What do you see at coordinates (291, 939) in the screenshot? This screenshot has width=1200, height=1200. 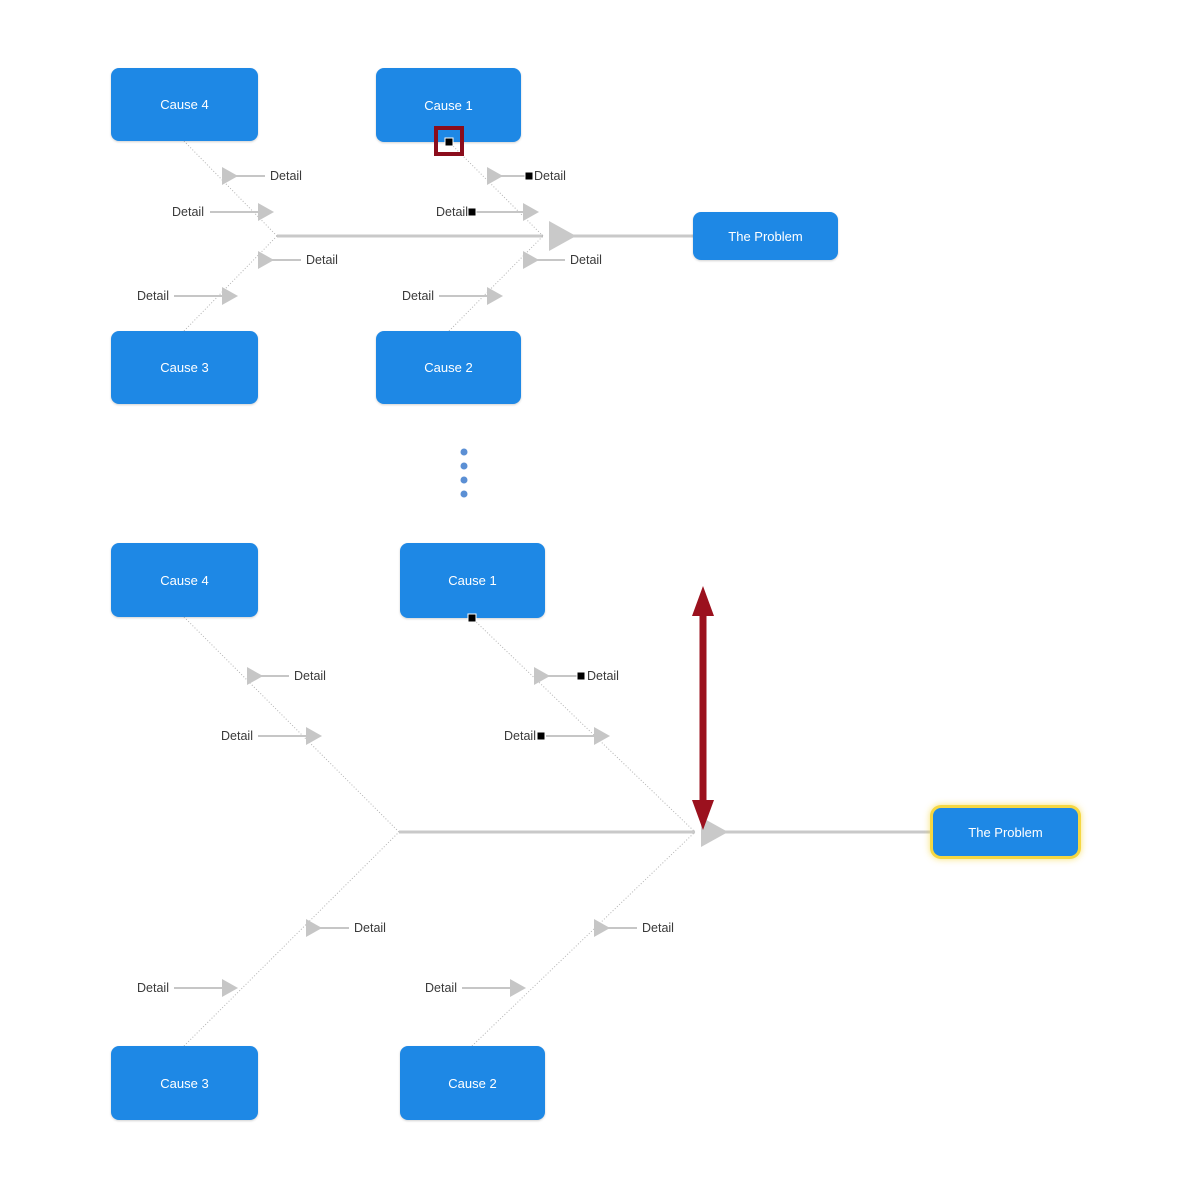 I see `branch-line-cause-3-bottom-fishbone` at bounding box center [291, 939].